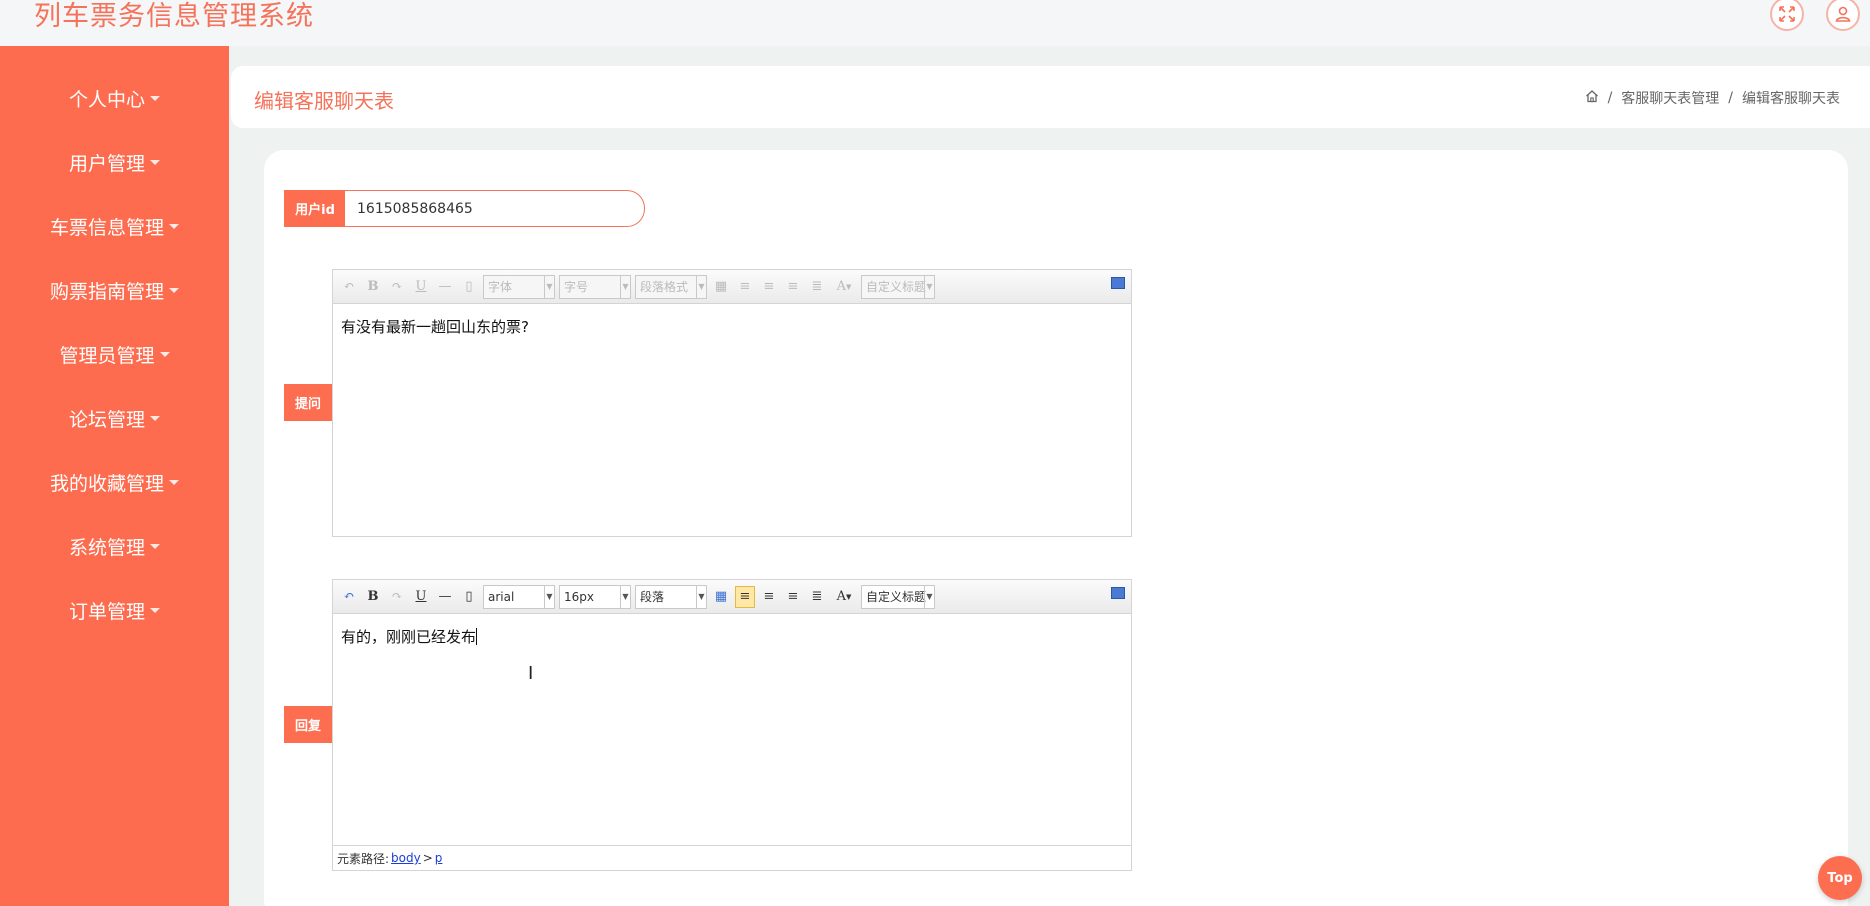  I want to click on sidebar-item-label: 管理员管理, so click(107, 355).